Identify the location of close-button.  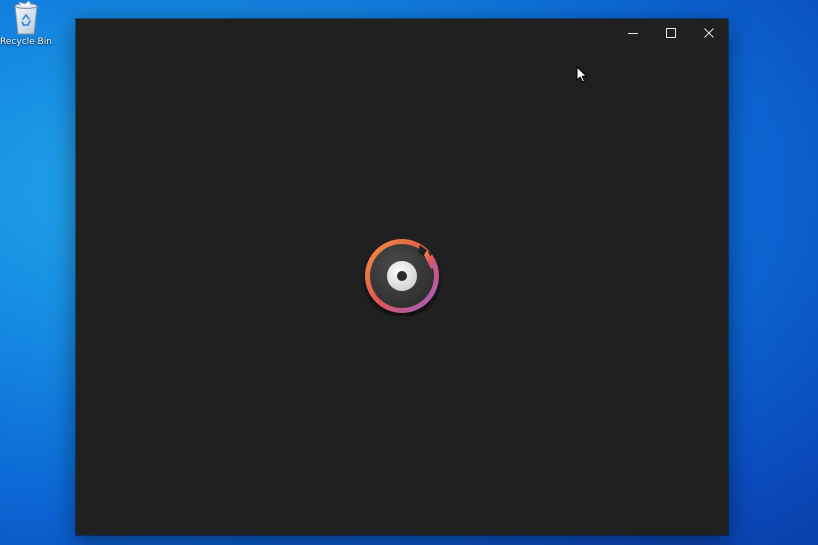
(709, 33).